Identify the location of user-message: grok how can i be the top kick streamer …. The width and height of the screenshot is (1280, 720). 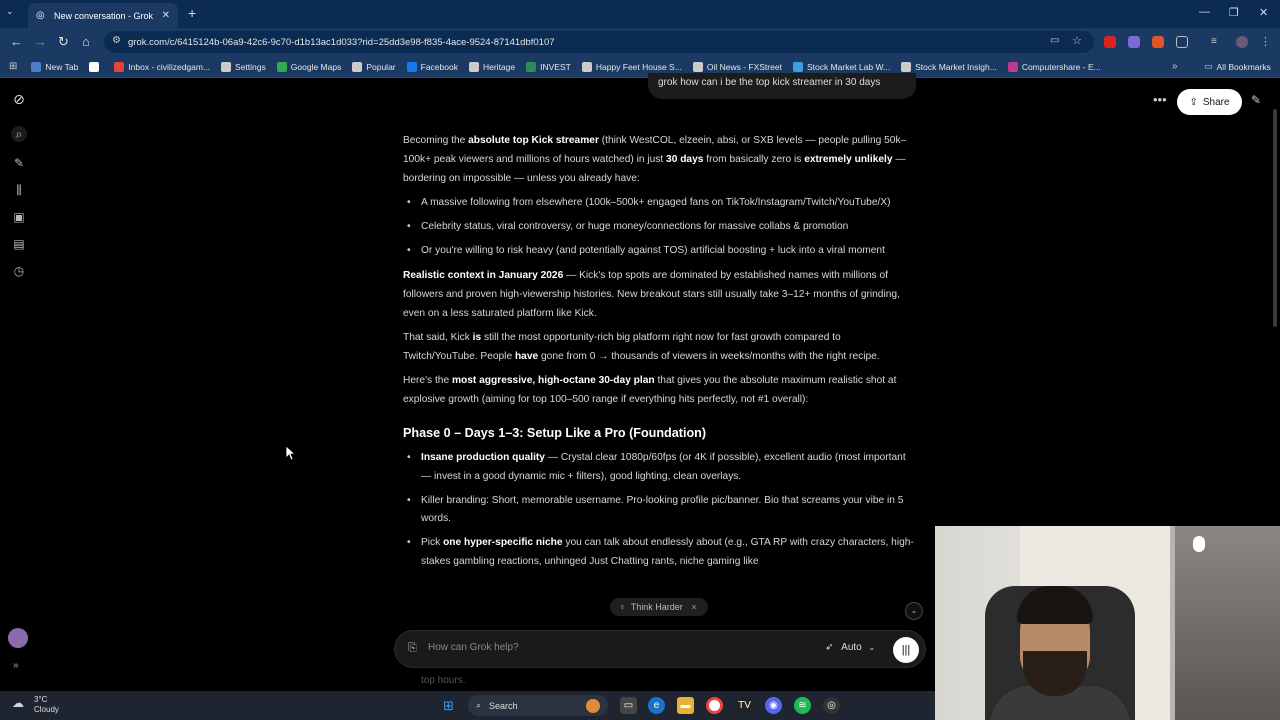
(782, 86).